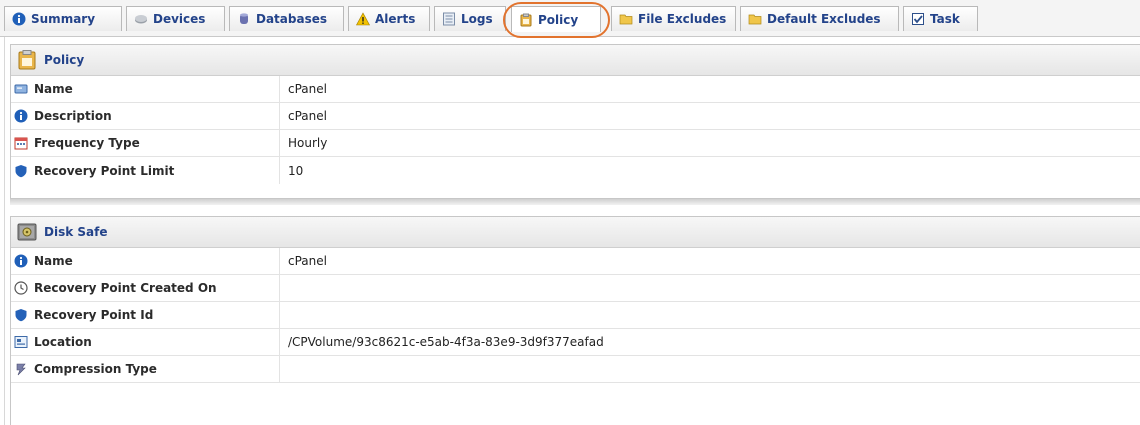 This screenshot has height=425, width=1140. What do you see at coordinates (575, 89) in the screenshot?
I see `policy-row-name: Name cPanel` at bounding box center [575, 89].